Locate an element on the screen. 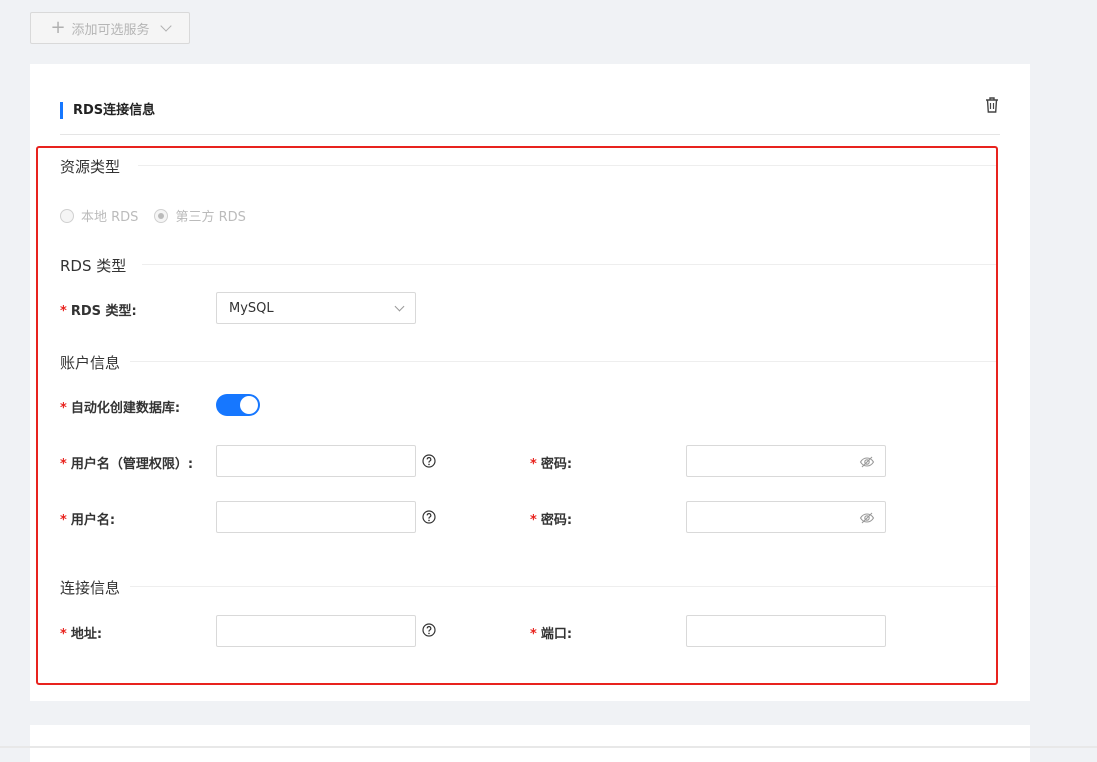 The width and height of the screenshot is (1097, 762). rds-type-value: MySQL is located at coordinates (251, 308).